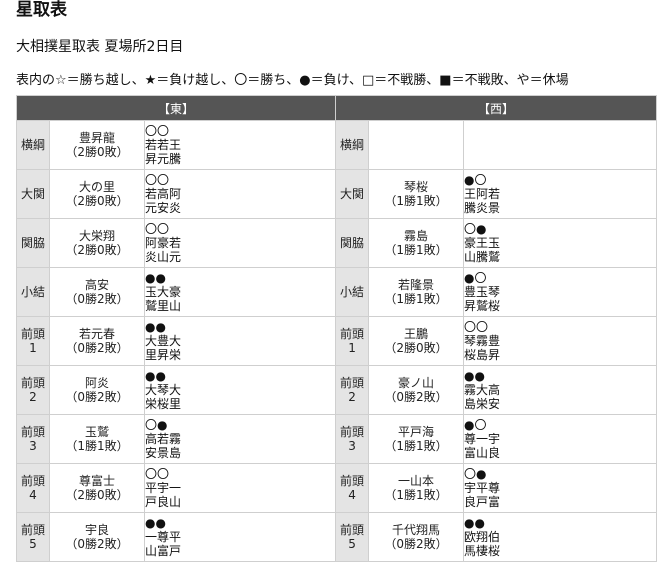 The width and height of the screenshot is (666, 562). What do you see at coordinates (240, 194) in the screenshot?
I see `east-results-cell: 〇〇 若高阿 元安炎` at bounding box center [240, 194].